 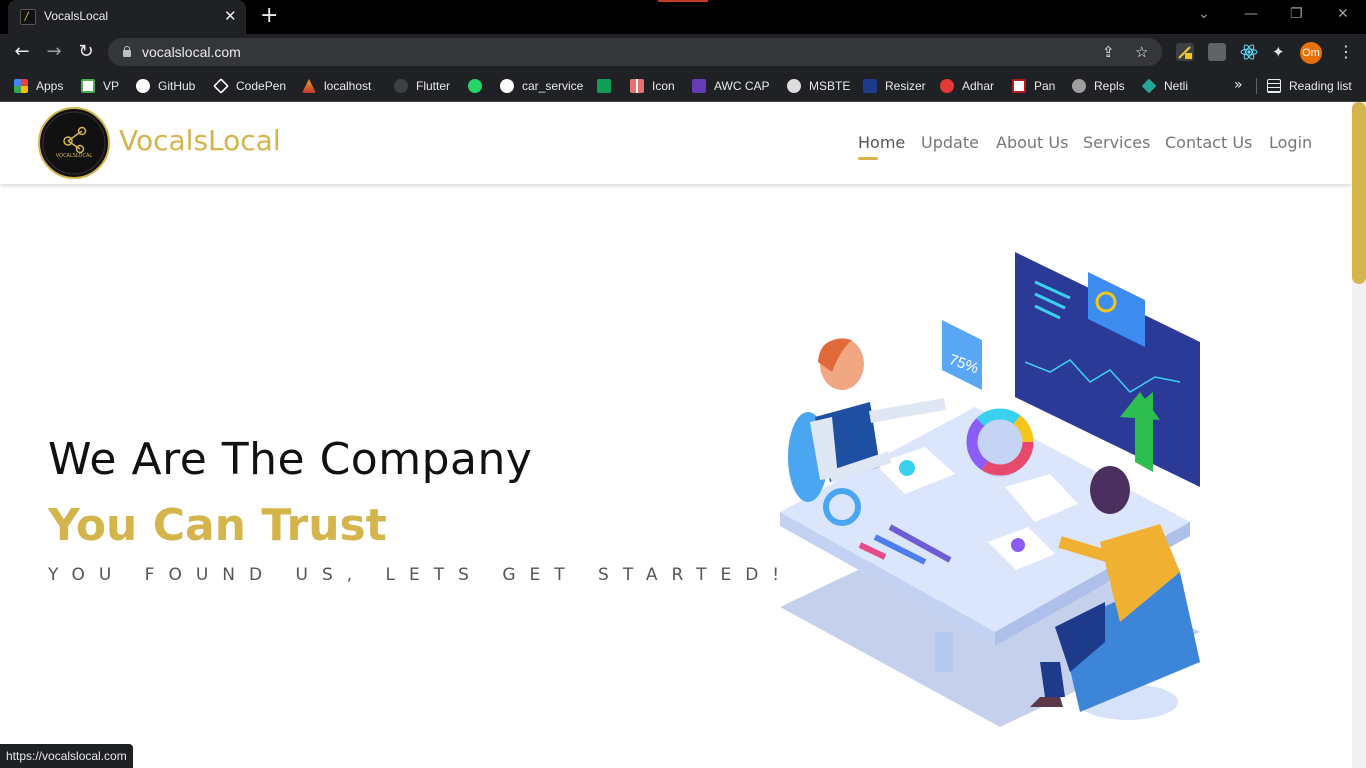 I want to click on bookmark-label: VP, so click(x=111, y=86).